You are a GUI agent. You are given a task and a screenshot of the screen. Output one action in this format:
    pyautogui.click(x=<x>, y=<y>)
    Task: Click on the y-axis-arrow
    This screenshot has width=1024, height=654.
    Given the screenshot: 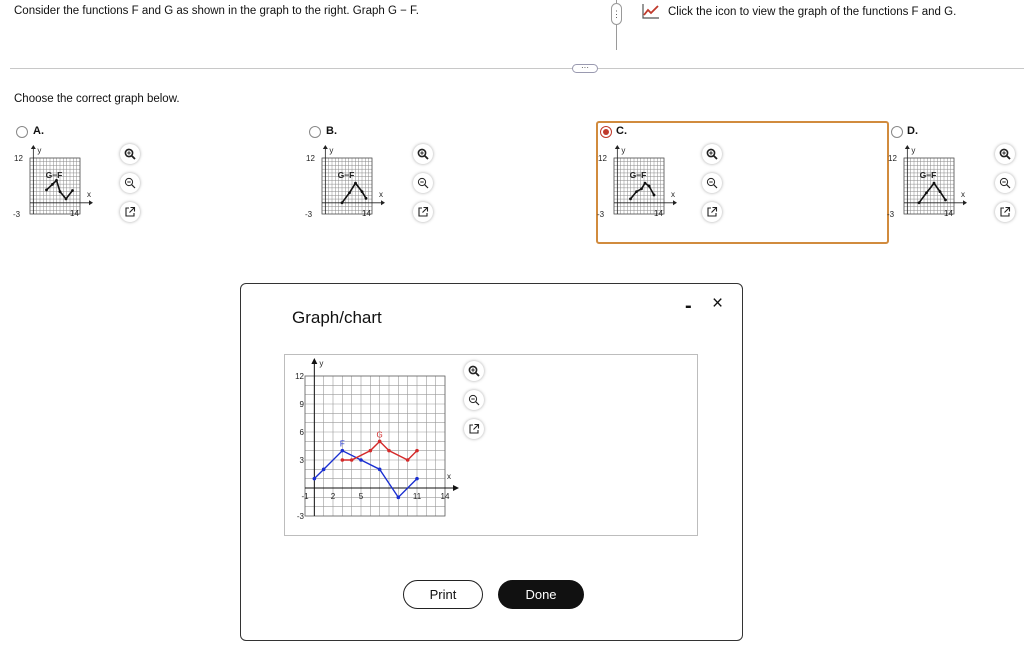 What is the action you would take?
    pyautogui.click(x=314, y=361)
    